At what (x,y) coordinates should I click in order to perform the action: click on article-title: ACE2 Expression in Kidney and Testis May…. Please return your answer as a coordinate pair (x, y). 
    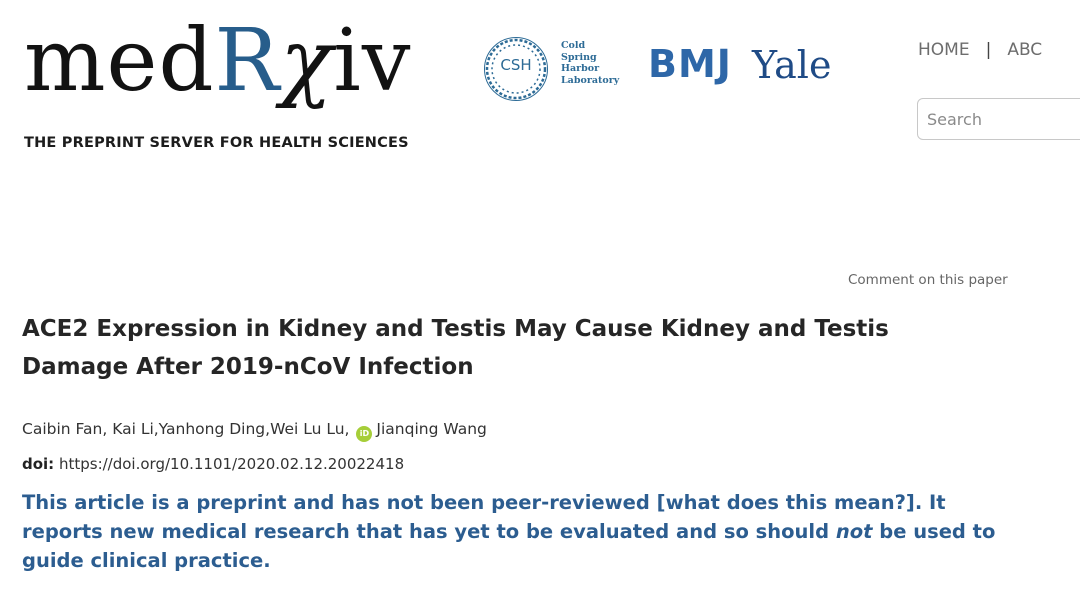
    Looking at the image, I should click on (455, 348).